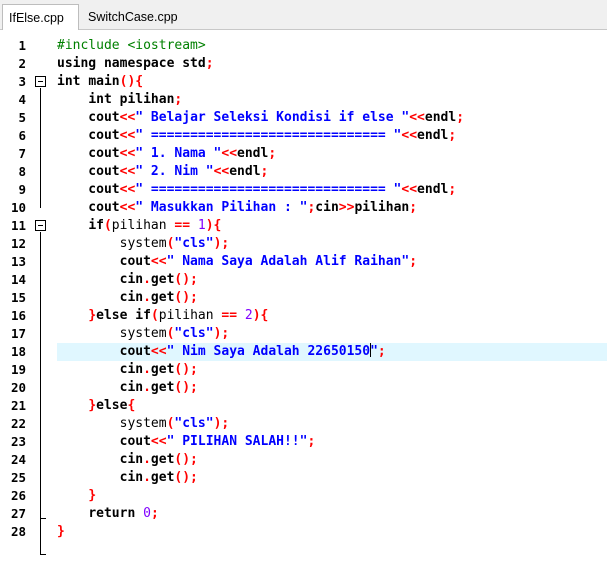 Image resolution: width=607 pixels, height=570 pixels. Describe the element at coordinates (166, 154) in the screenshot. I see `code-text: cout<<" 1. Nama "<<endl;` at that location.